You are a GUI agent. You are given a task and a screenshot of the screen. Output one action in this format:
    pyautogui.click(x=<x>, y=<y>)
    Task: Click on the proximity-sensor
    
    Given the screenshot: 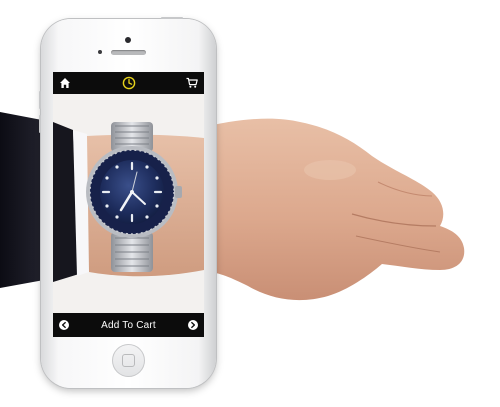 What is the action you would take?
    pyautogui.click(x=100, y=52)
    